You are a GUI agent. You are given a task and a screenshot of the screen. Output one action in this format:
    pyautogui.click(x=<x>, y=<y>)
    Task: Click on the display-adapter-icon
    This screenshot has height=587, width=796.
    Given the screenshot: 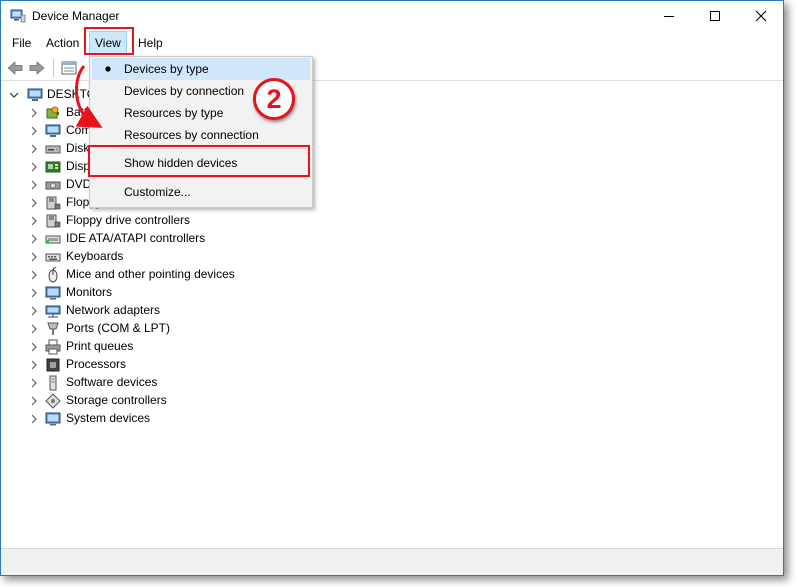 What is the action you would take?
    pyautogui.click(x=53, y=167)
    